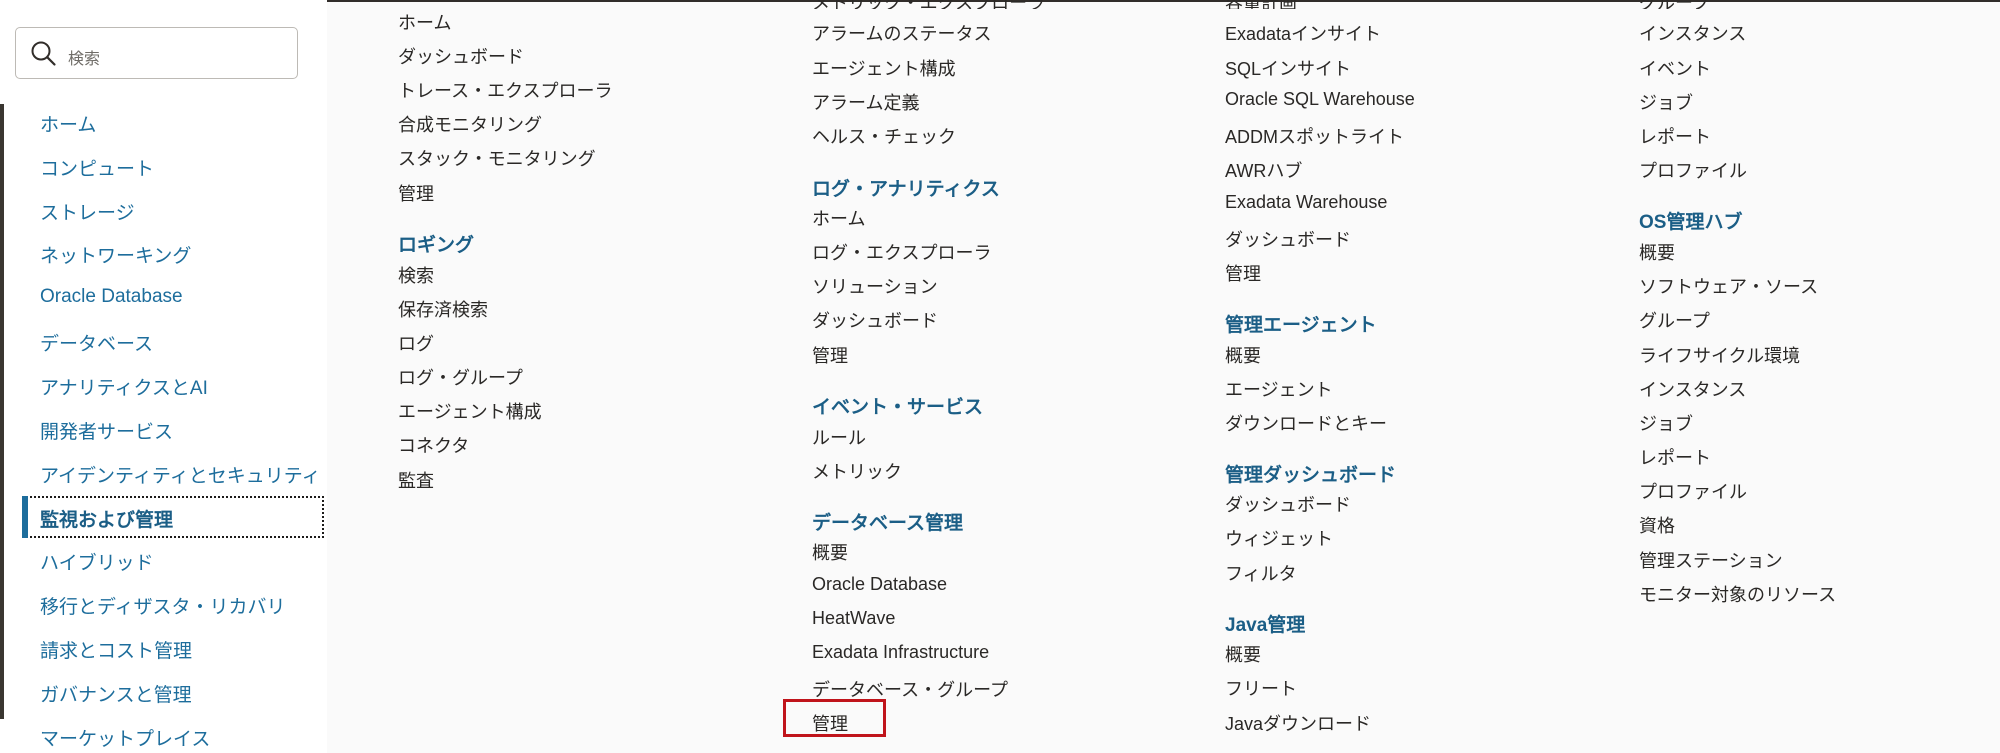  What do you see at coordinates (1265, 625) in the screenshot?
I see `menu-heading-java-management: Java管理` at bounding box center [1265, 625].